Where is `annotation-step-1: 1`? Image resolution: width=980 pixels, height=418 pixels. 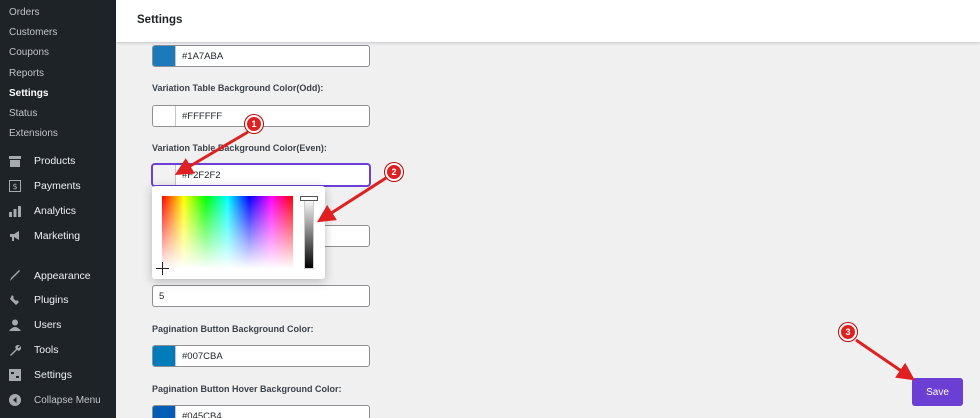 annotation-step-1: 1 is located at coordinates (254, 124).